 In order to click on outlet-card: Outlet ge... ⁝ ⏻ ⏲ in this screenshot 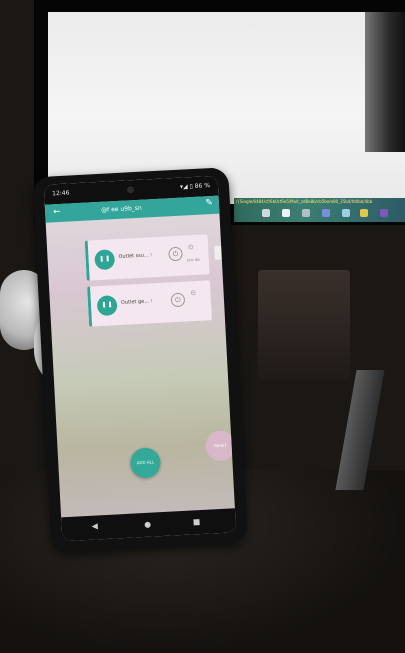, I will do `click(150, 303)`.